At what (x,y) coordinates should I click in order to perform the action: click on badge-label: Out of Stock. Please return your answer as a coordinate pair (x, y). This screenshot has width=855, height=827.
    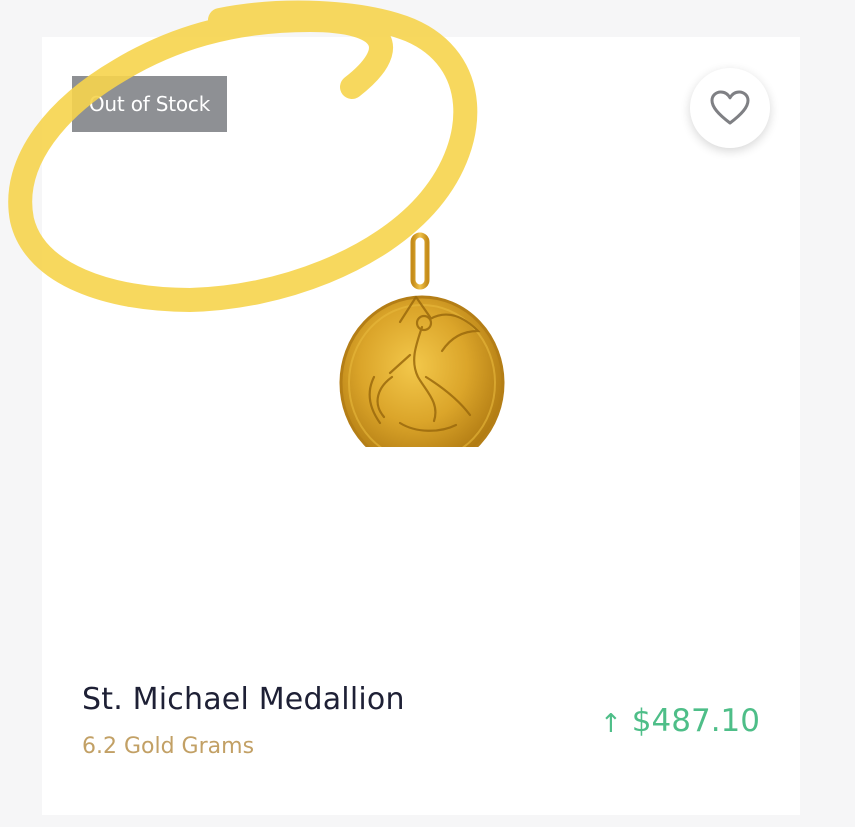
    Looking at the image, I should click on (149, 104).